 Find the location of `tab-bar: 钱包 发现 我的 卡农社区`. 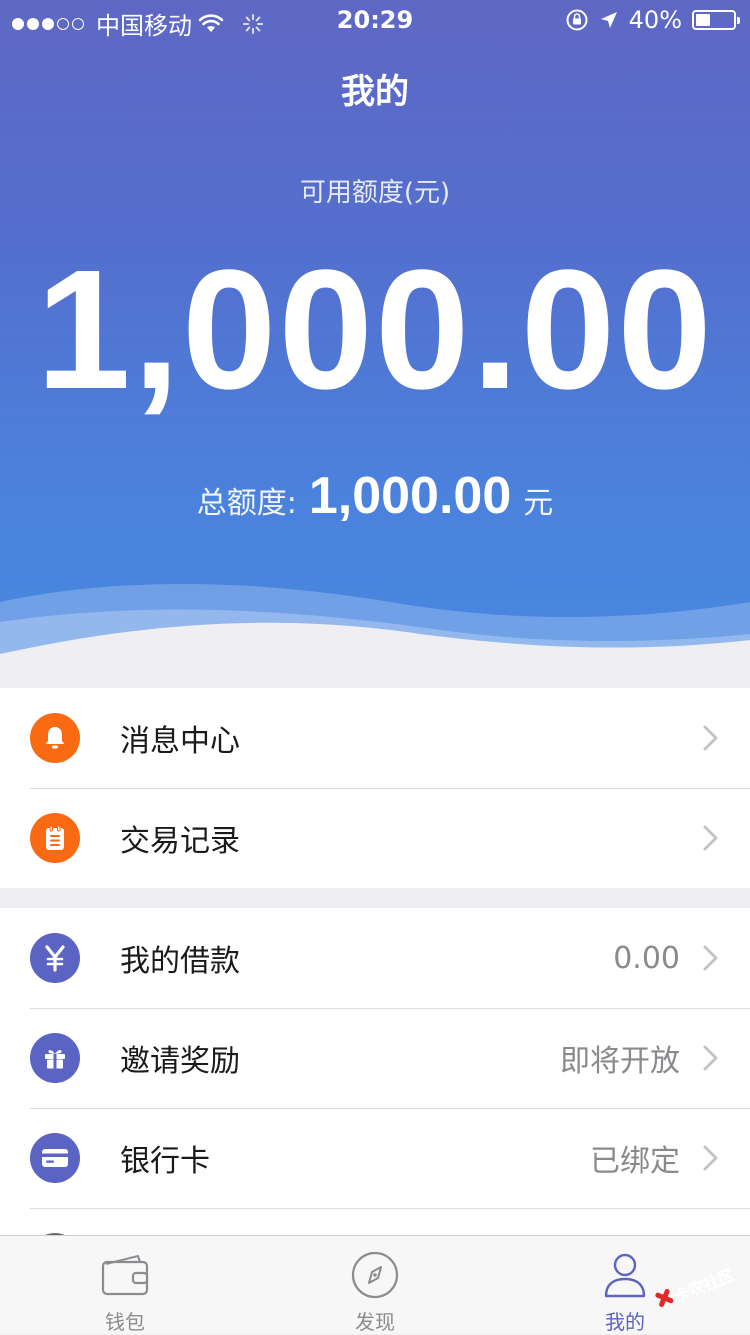

tab-bar: 钱包 发现 我的 卡农社区 is located at coordinates (375, 1284).